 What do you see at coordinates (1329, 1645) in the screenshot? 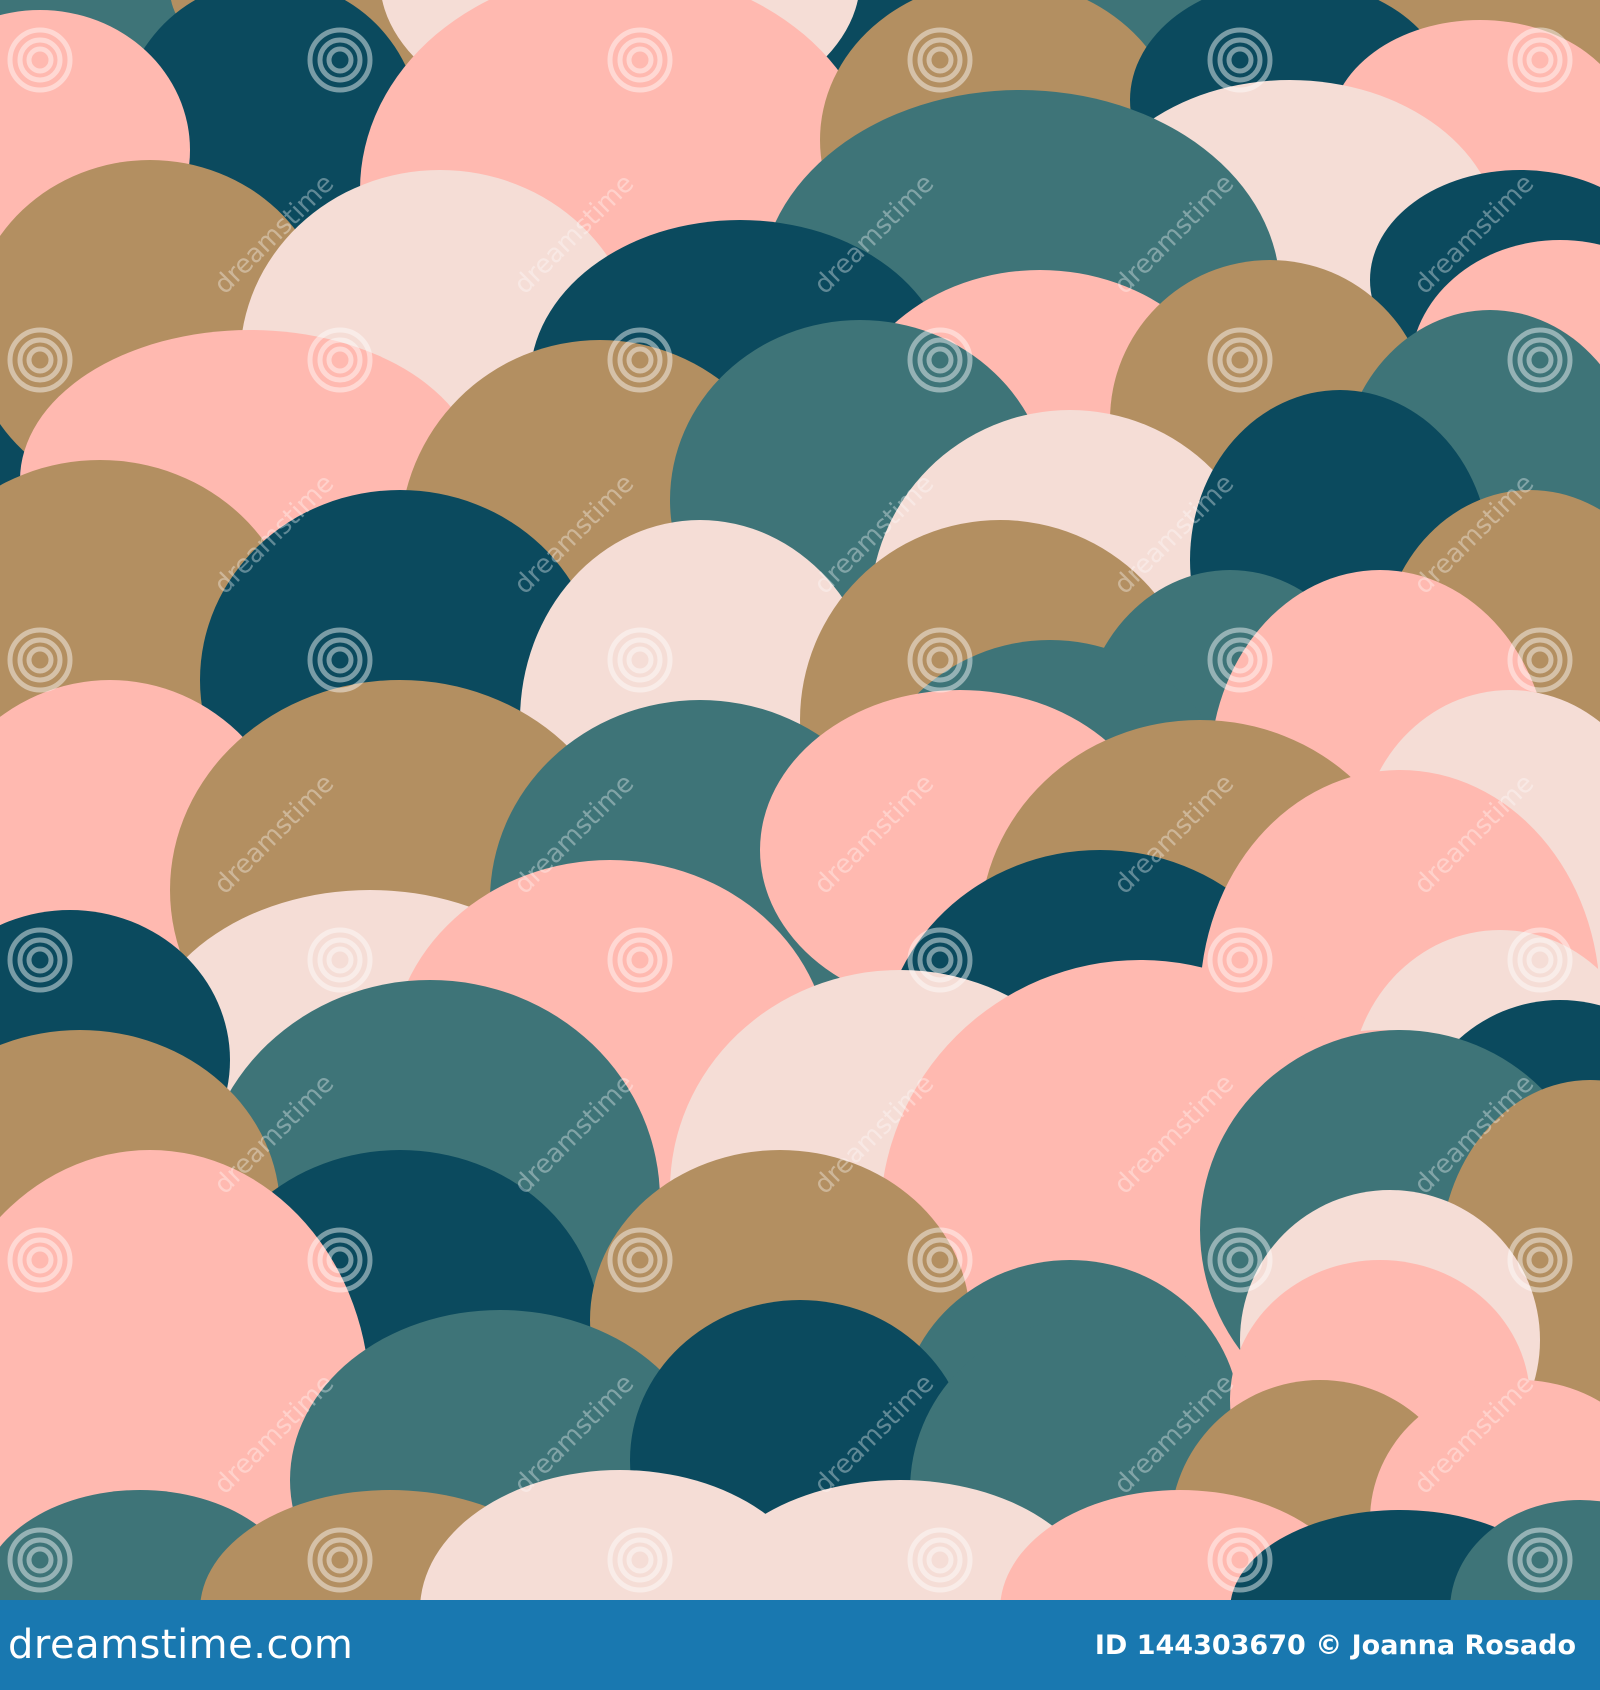
I see `copyright-symbol: ©` at bounding box center [1329, 1645].